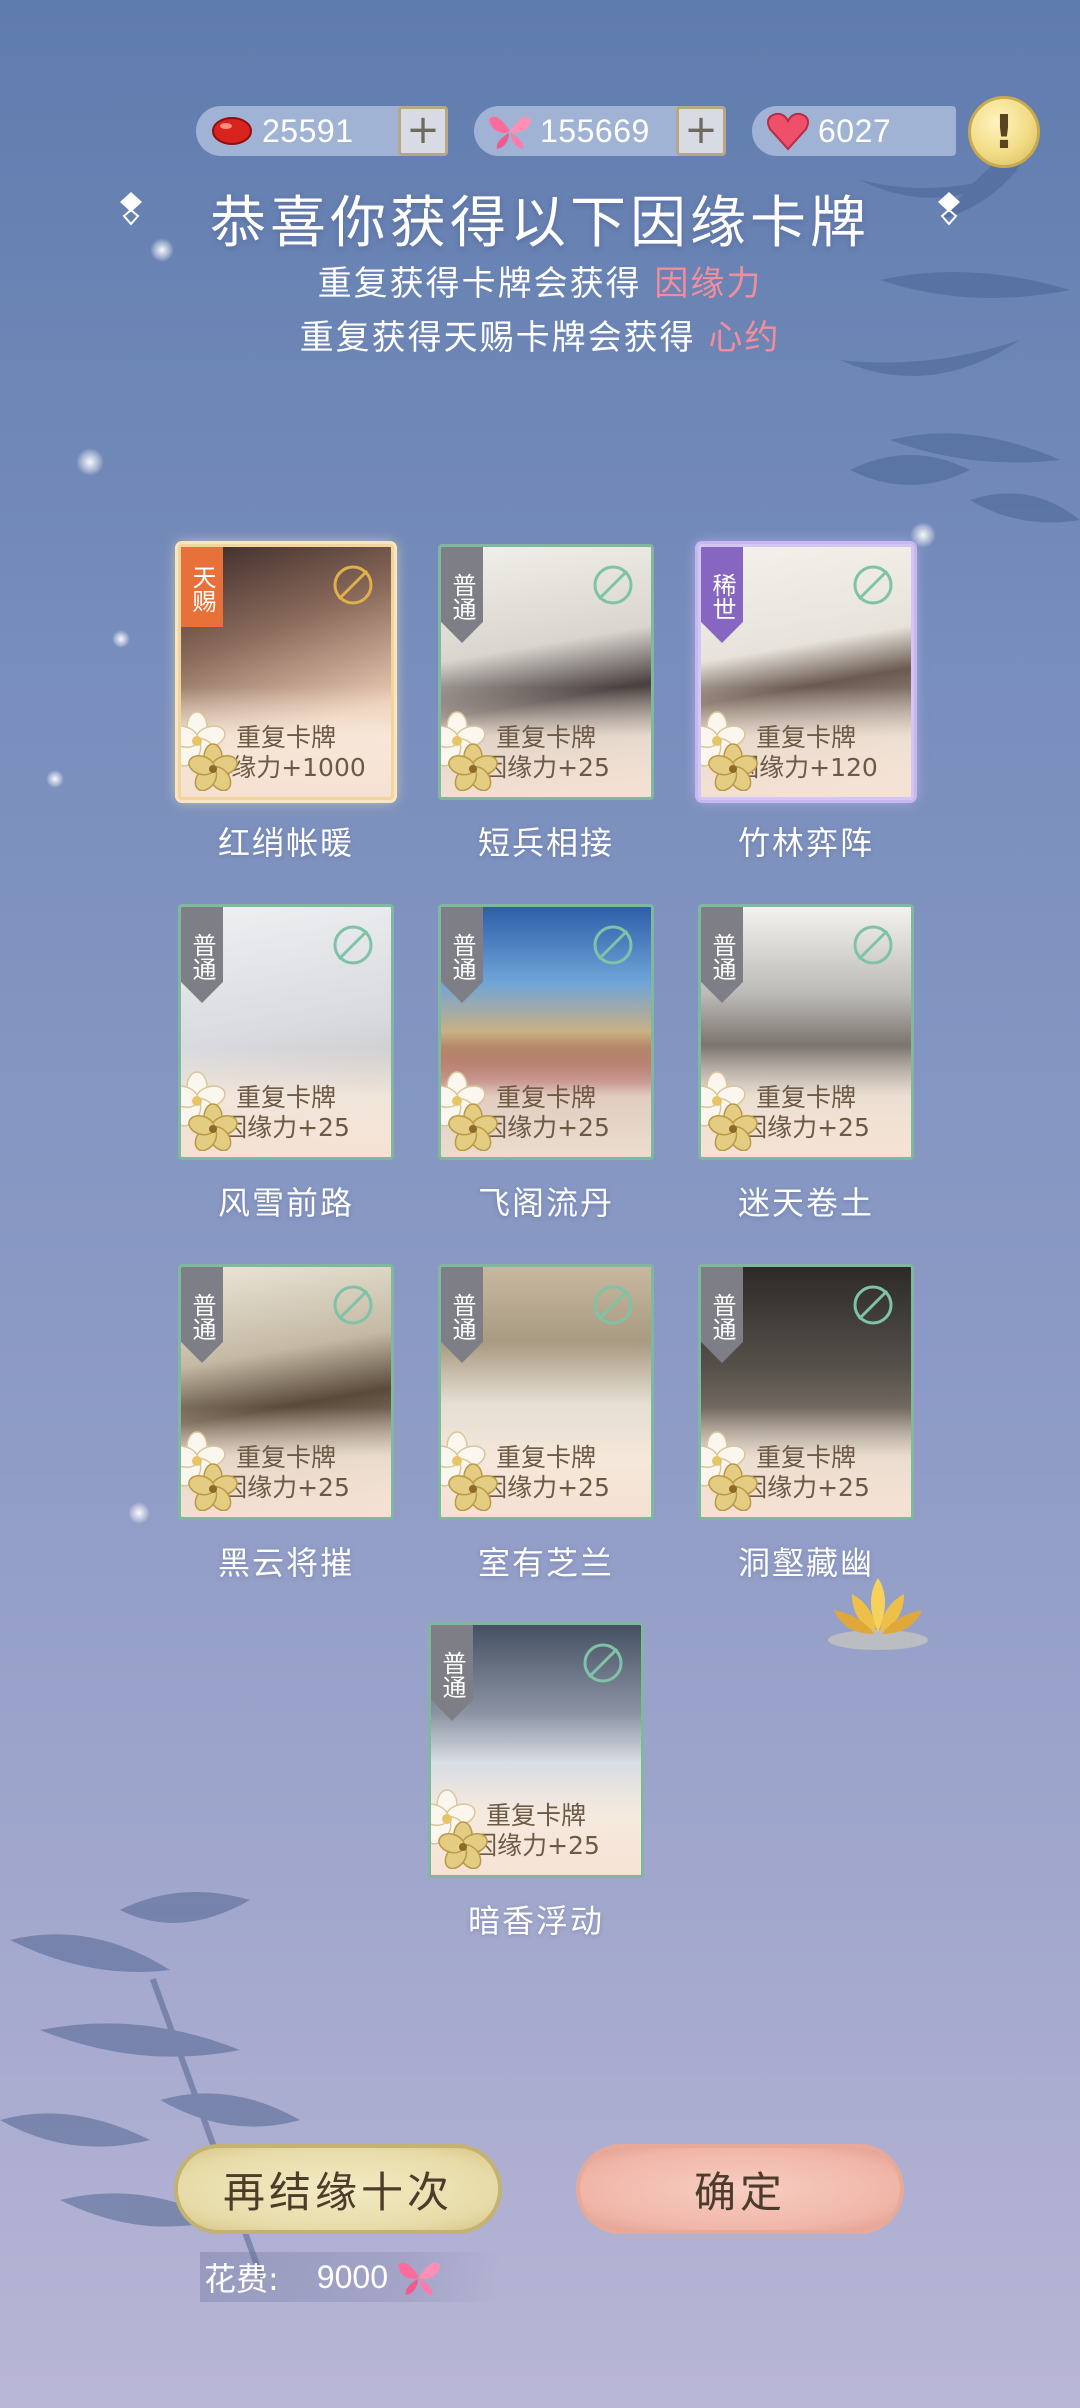  I want to click on card-item: 普通 重复卡牌 因缘力+25 短兵相接, so click(546, 704).